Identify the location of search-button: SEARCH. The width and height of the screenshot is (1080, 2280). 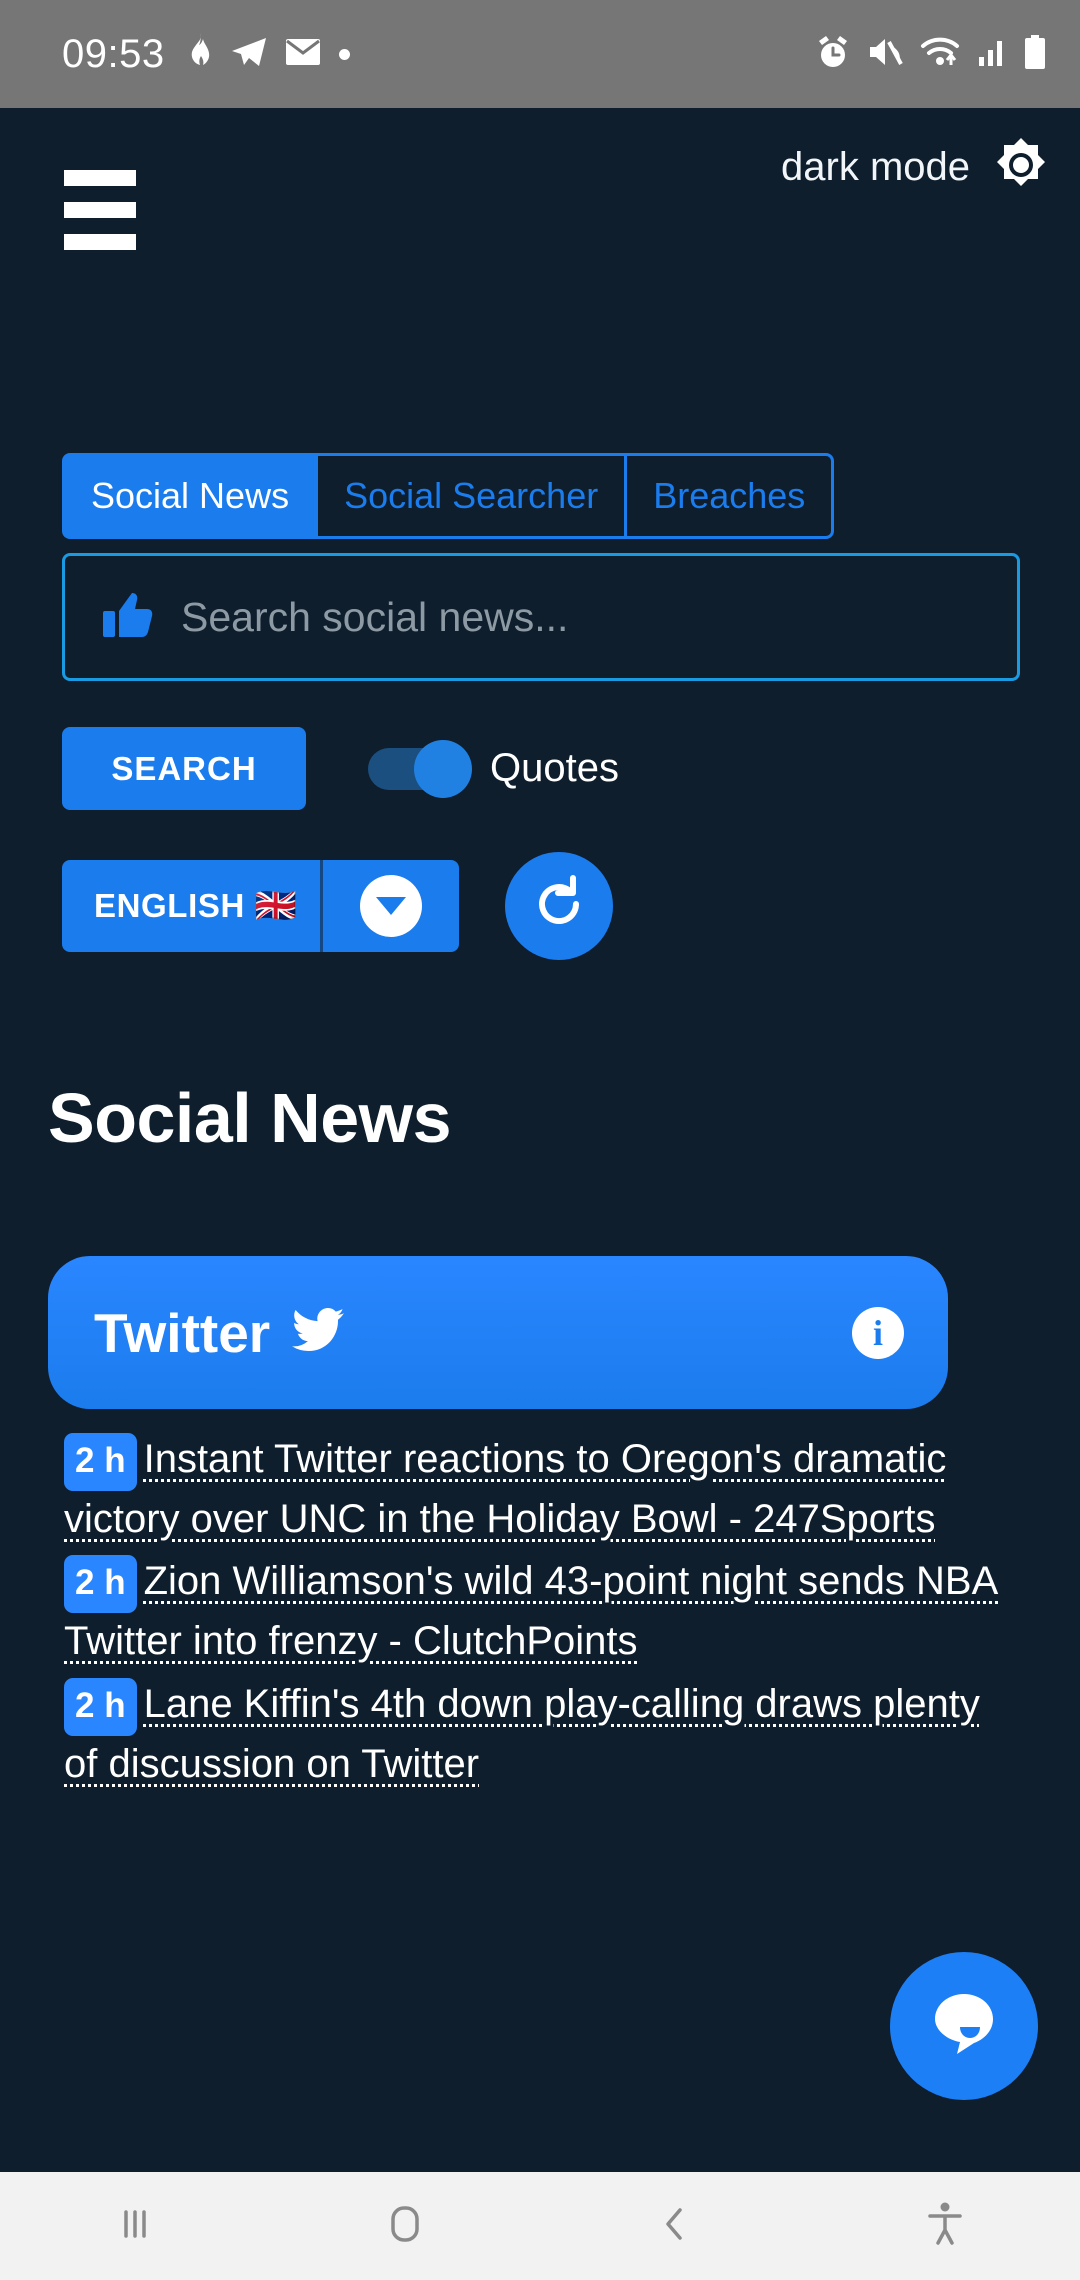
(184, 768).